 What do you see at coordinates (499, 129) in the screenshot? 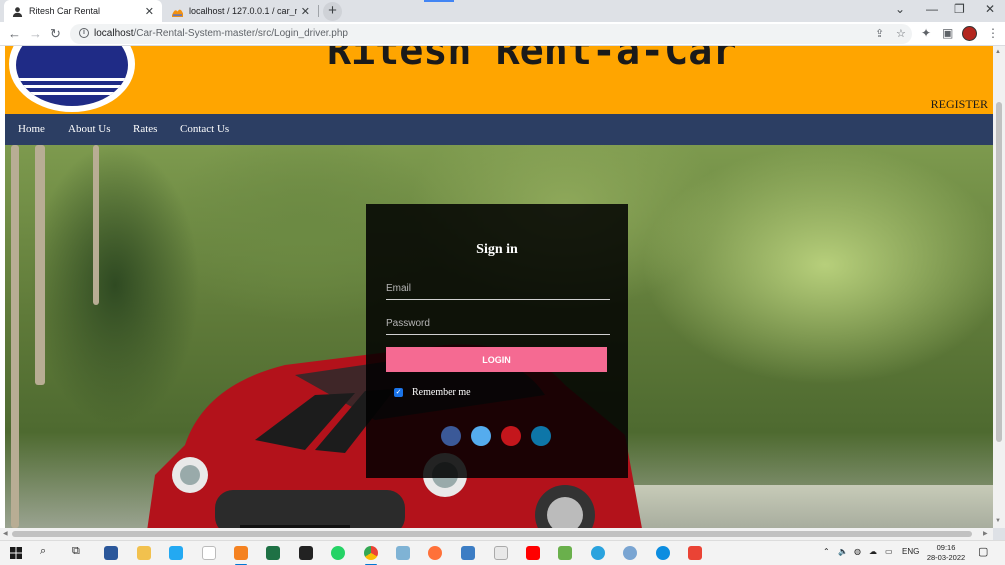
I see `site-nav-bar: Home About Us Rates Contact Us` at bounding box center [499, 129].